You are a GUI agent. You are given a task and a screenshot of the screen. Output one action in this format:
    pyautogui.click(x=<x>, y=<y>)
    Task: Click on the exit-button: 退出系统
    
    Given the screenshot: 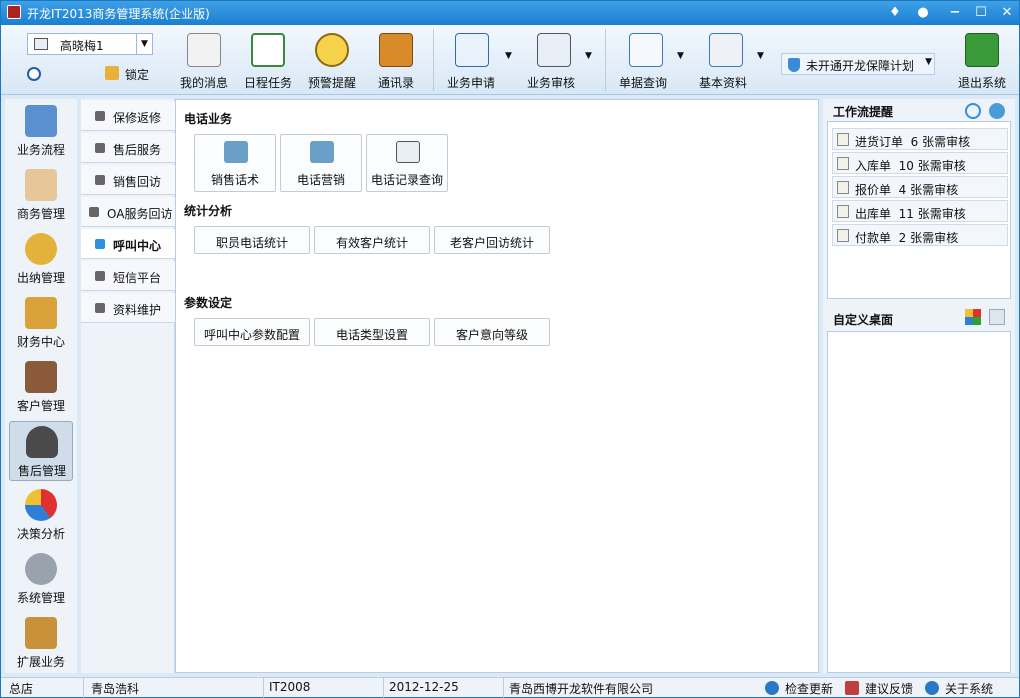 What is the action you would take?
    pyautogui.click(x=982, y=61)
    